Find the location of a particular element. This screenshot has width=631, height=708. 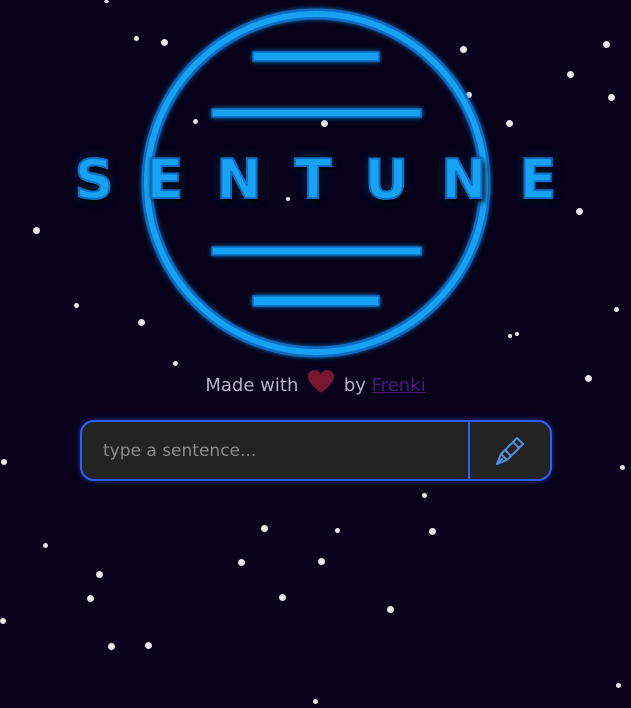

sentence-input is located at coordinates (275, 450).